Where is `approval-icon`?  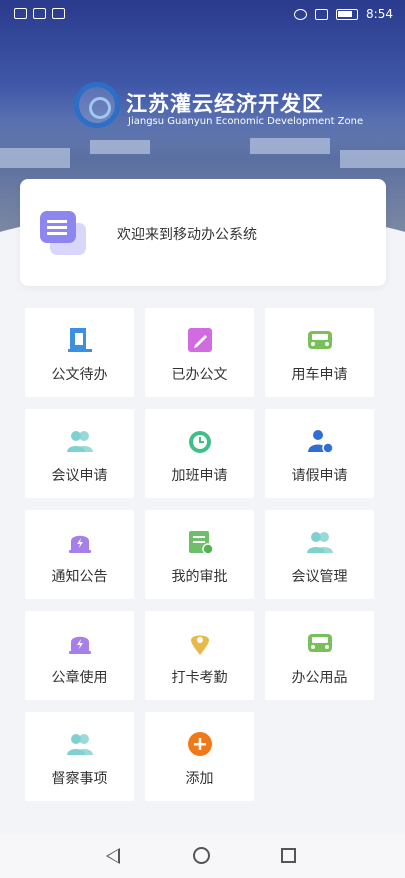 approval-icon is located at coordinates (200, 542).